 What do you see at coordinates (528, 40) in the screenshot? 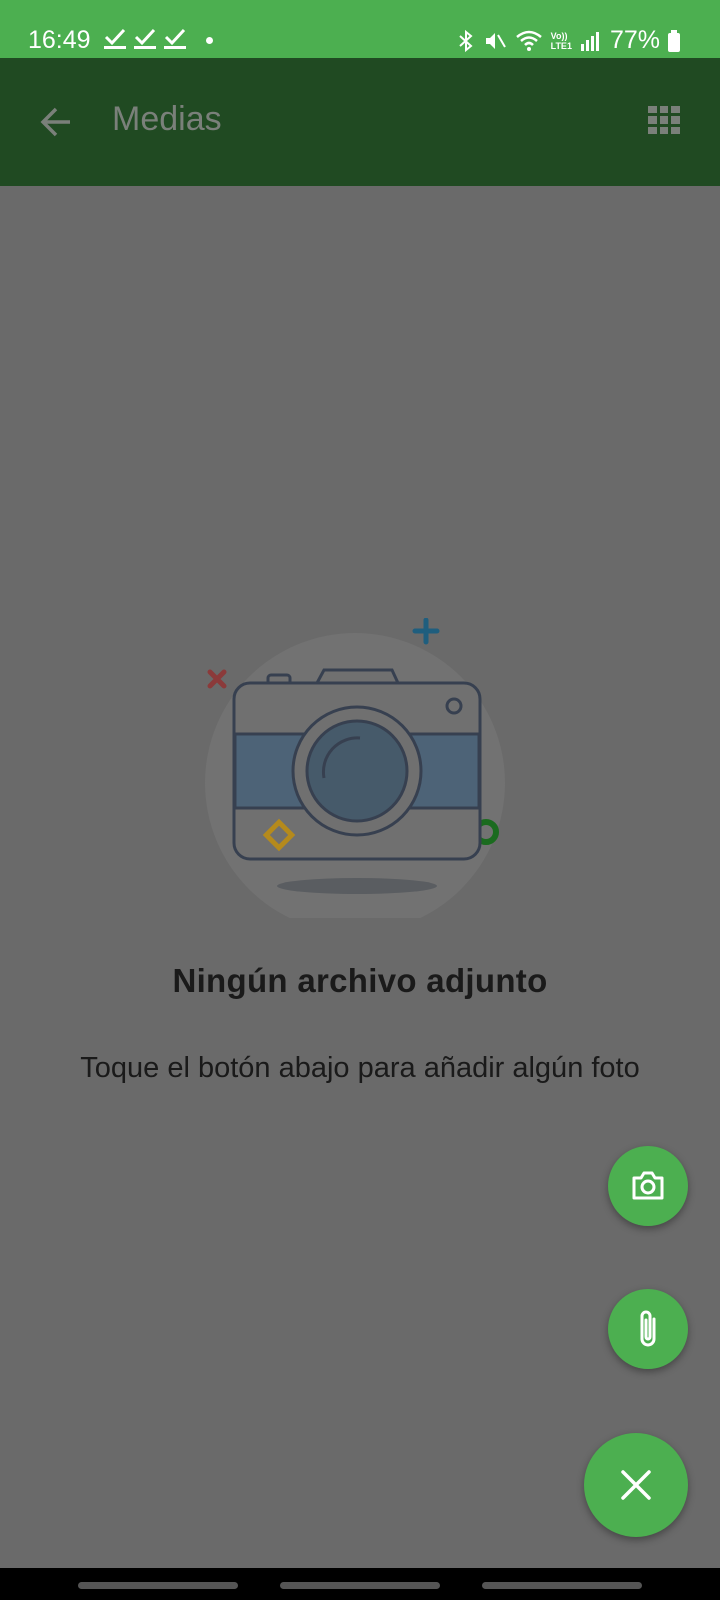
I see `wifi-icon` at bounding box center [528, 40].